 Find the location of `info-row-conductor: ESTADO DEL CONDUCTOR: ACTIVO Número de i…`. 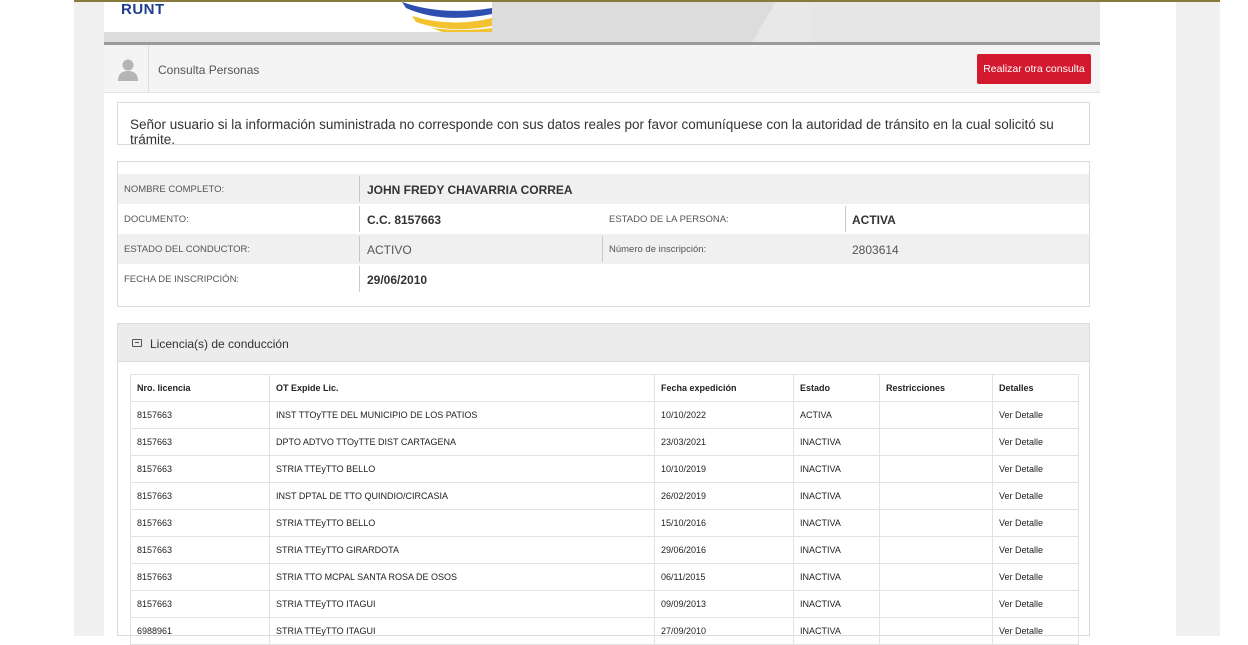

info-row-conductor: ESTADO DEL CONDUCTOR: ACTIVO Número de i… is located at coordinates (603, 249).